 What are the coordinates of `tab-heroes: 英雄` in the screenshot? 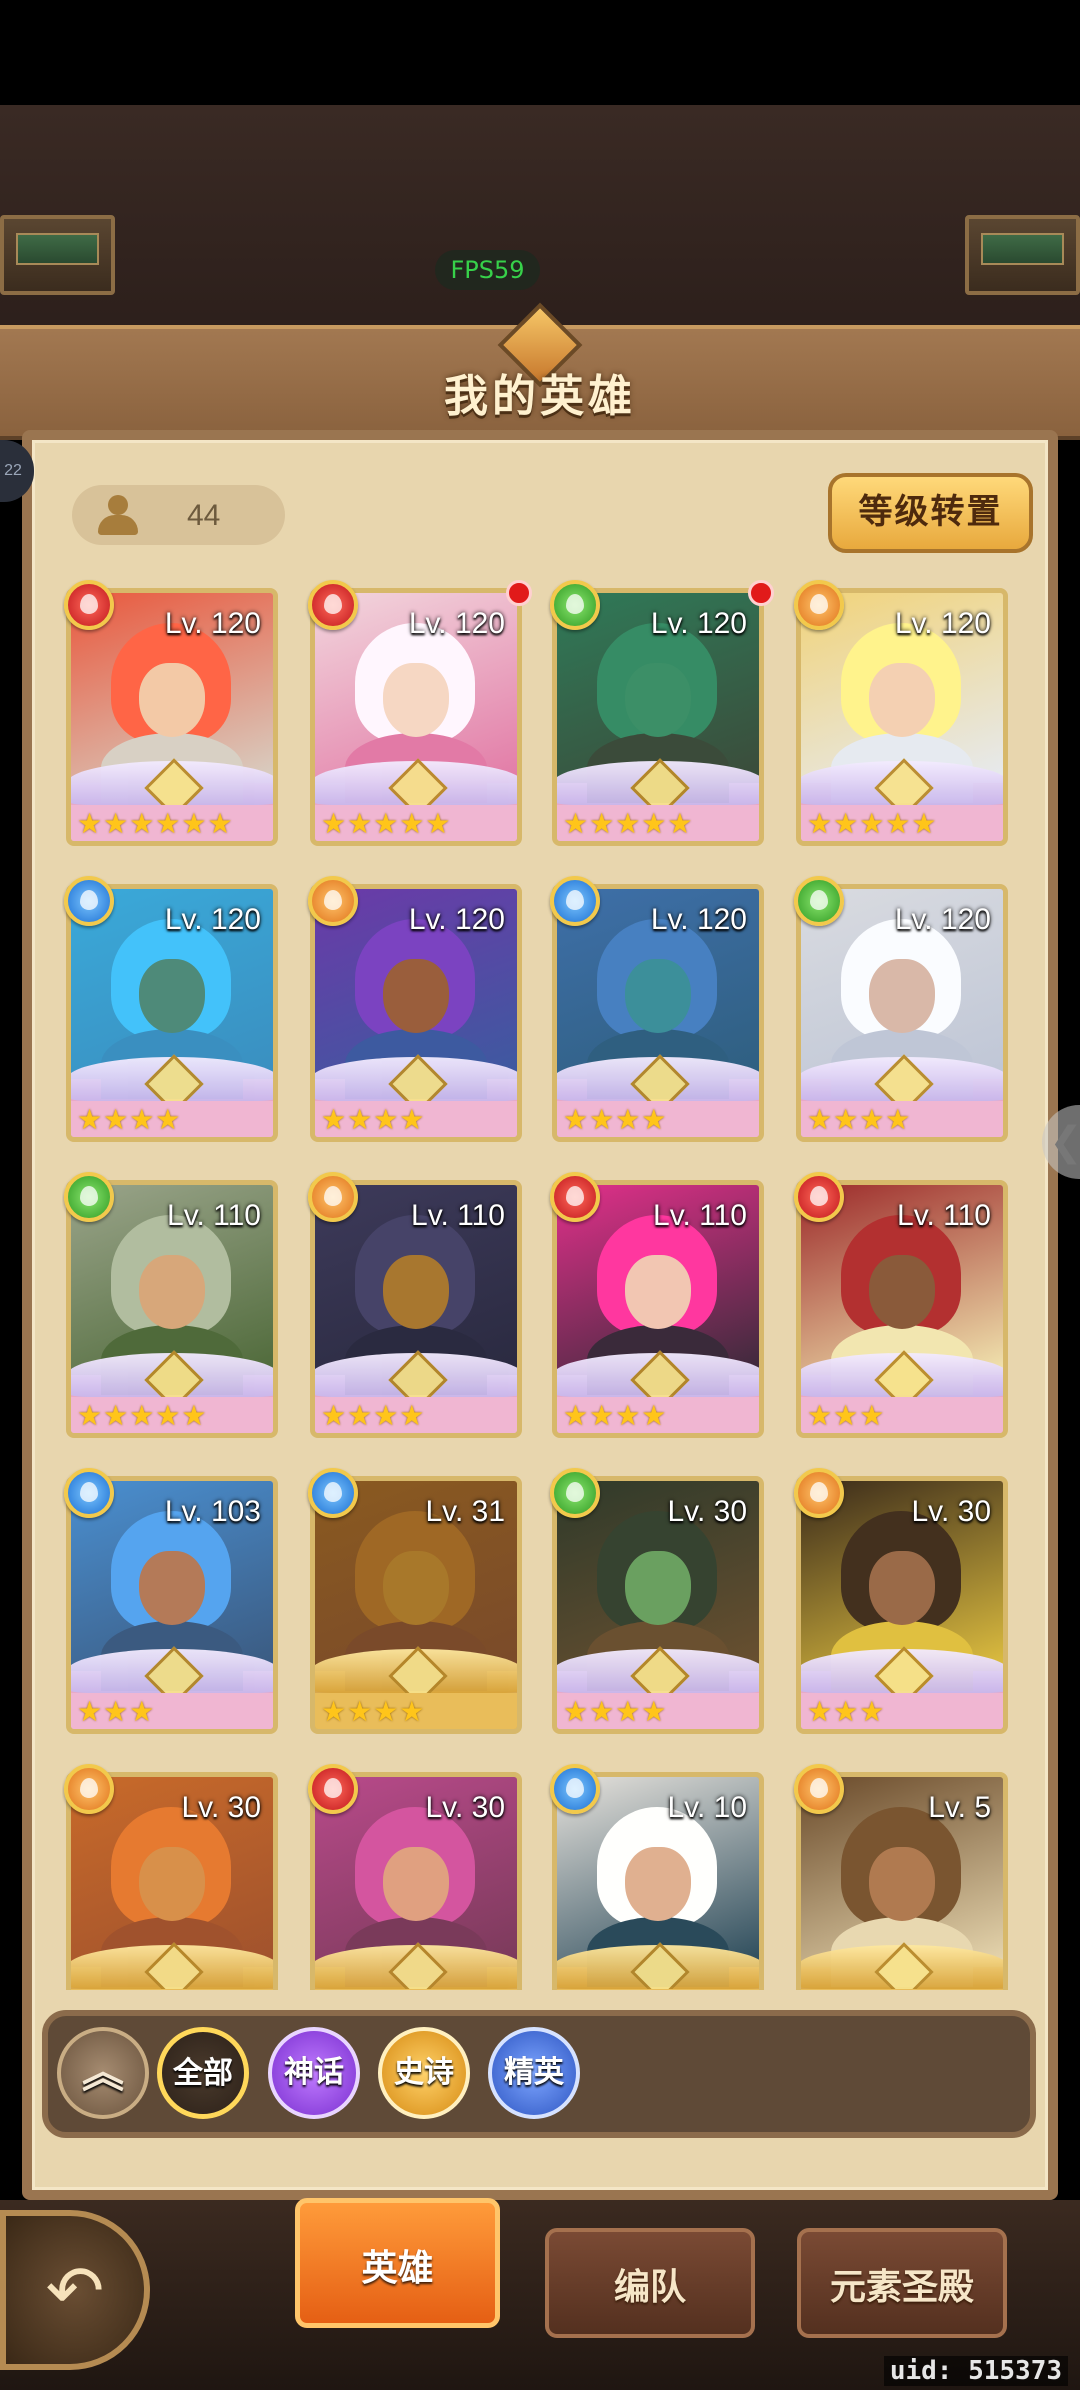 It's located at (397, 2263).